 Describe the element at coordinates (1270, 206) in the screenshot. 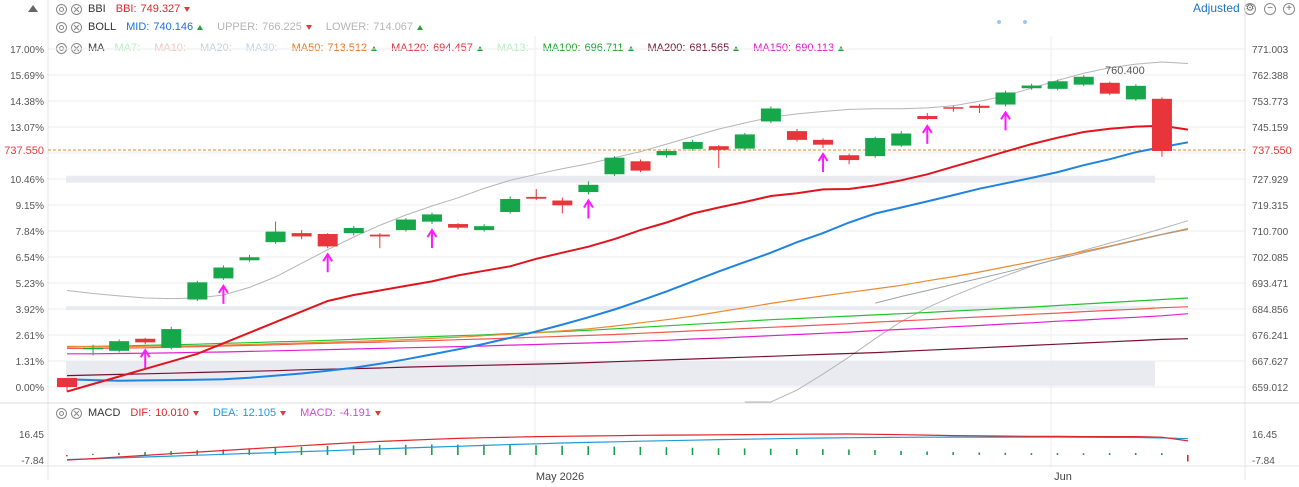

I see `y-right-tick: 719.315` at that location.